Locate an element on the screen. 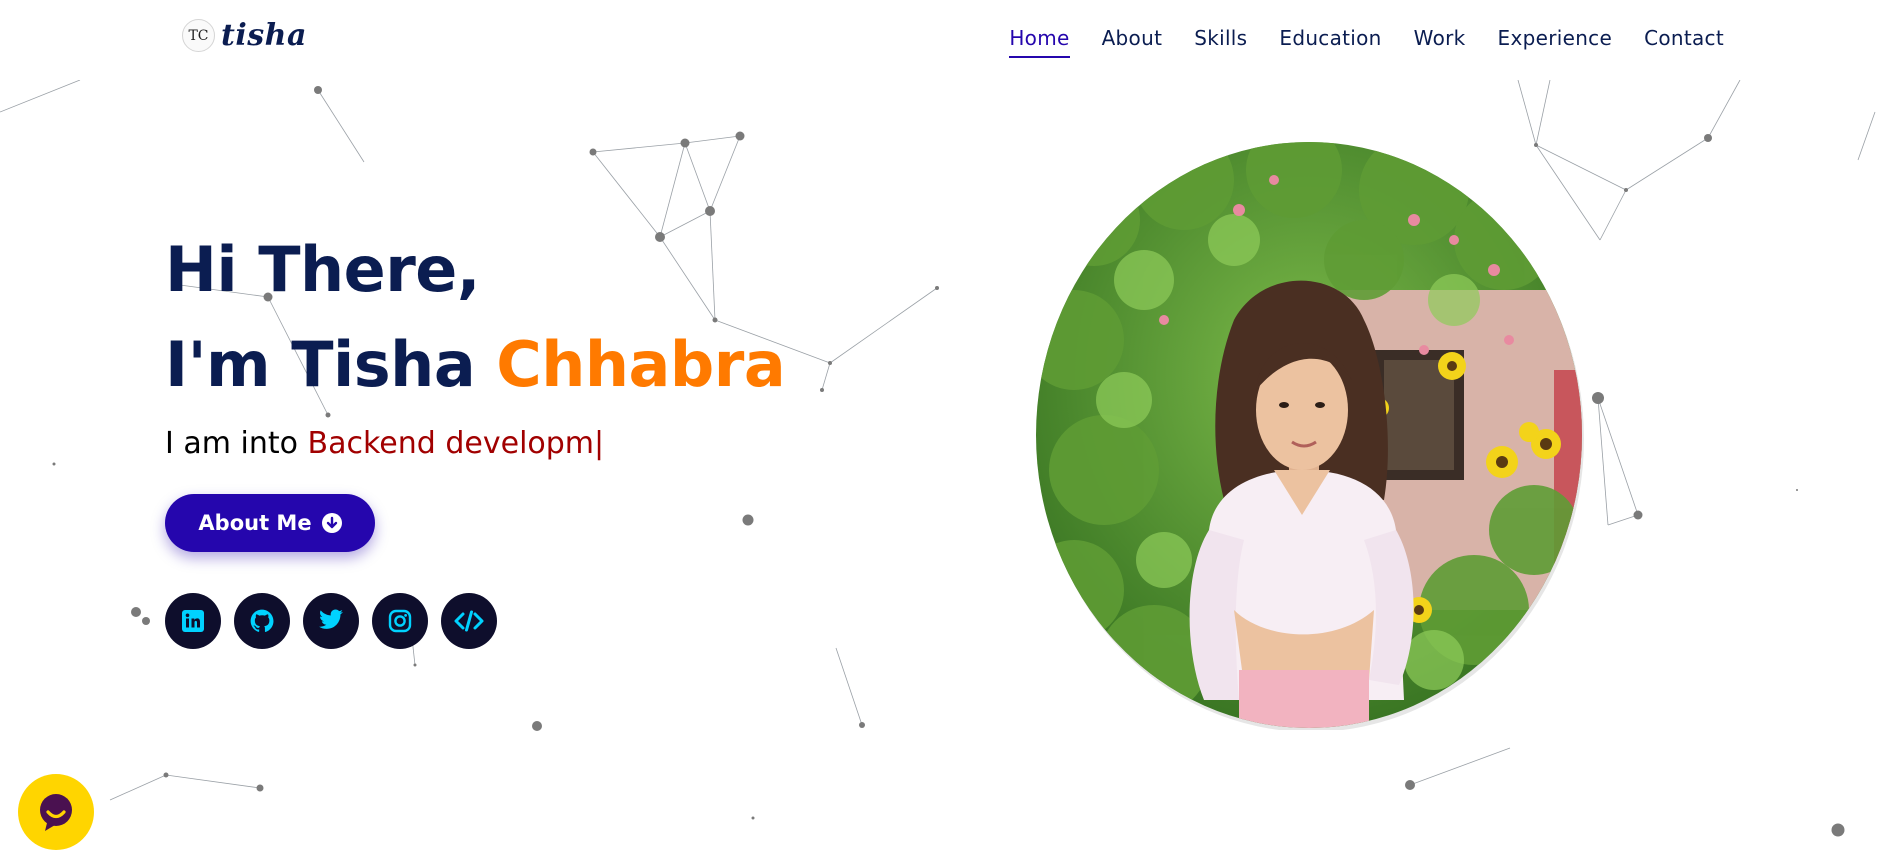 The height and width of the screenshot is (854, 1901). dev-profile-link is located at coordinates (469, 621).